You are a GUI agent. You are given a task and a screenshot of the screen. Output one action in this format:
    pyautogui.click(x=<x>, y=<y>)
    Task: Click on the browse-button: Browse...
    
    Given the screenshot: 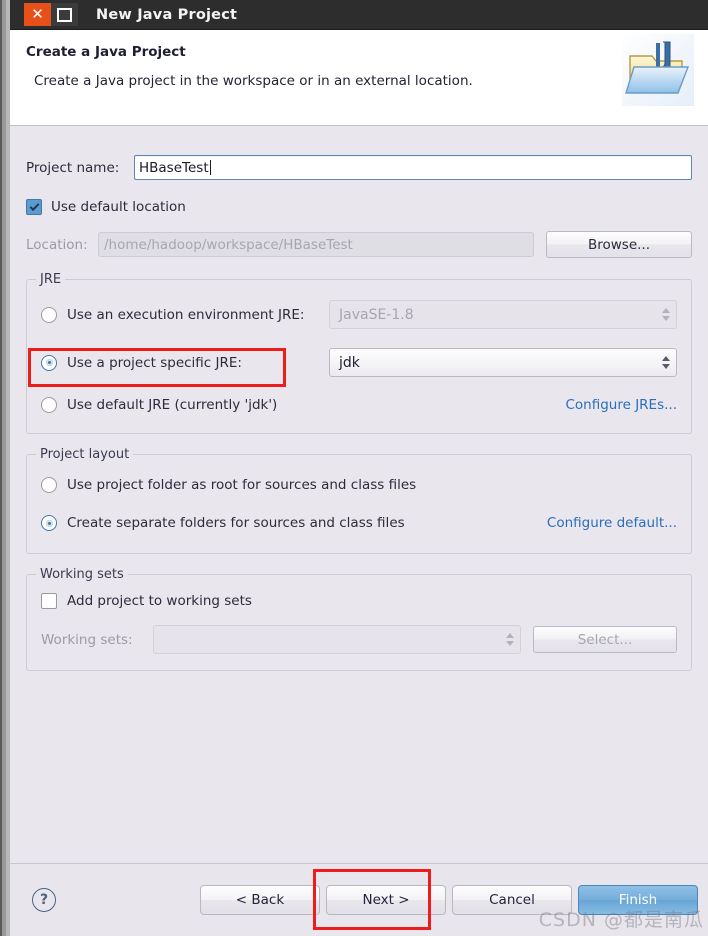 What is the action you would take?
    pyautogui.click(x=619, y=244)
    